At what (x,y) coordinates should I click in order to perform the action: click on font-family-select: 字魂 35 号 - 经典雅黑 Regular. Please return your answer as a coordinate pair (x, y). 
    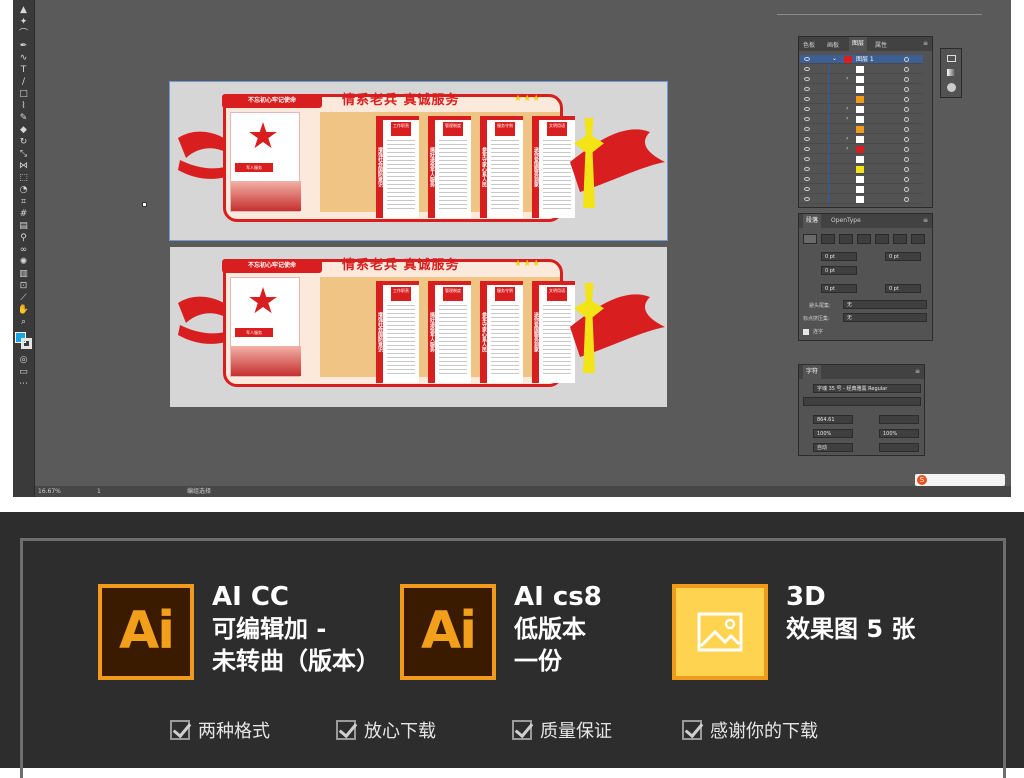
    Looking at the image, I should click on (867, 388).